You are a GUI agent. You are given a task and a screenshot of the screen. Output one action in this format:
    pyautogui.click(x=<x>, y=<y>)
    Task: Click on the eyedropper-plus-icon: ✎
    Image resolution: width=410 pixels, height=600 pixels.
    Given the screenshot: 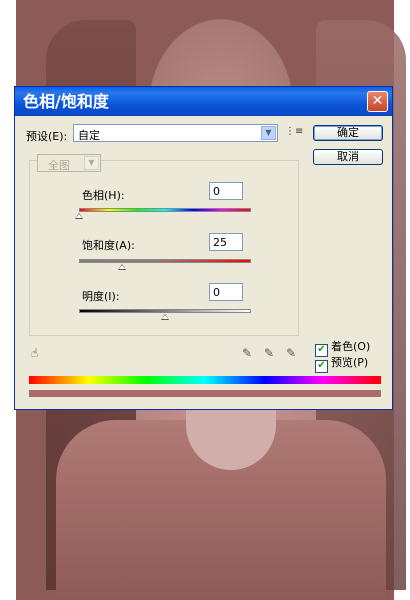 What is the action you would take?
    pyautogui.click(x=271, y=353)
    